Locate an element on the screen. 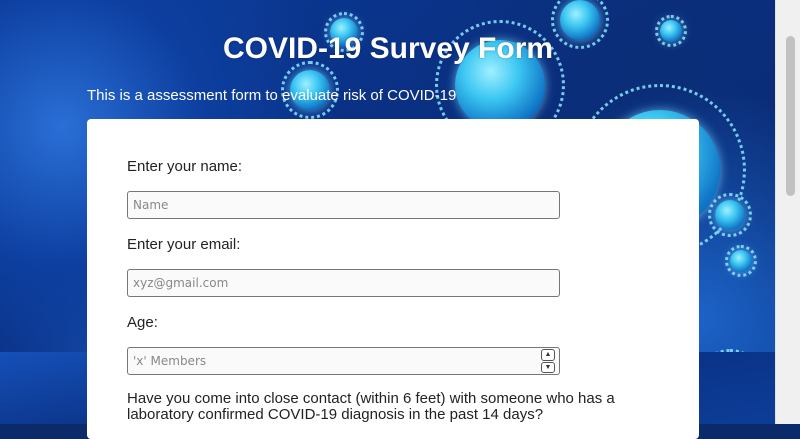 Image resolution: width=800 pixels, height=439 pixels. chevron-up-icon: ▲ is located at coordinates (548, 355).